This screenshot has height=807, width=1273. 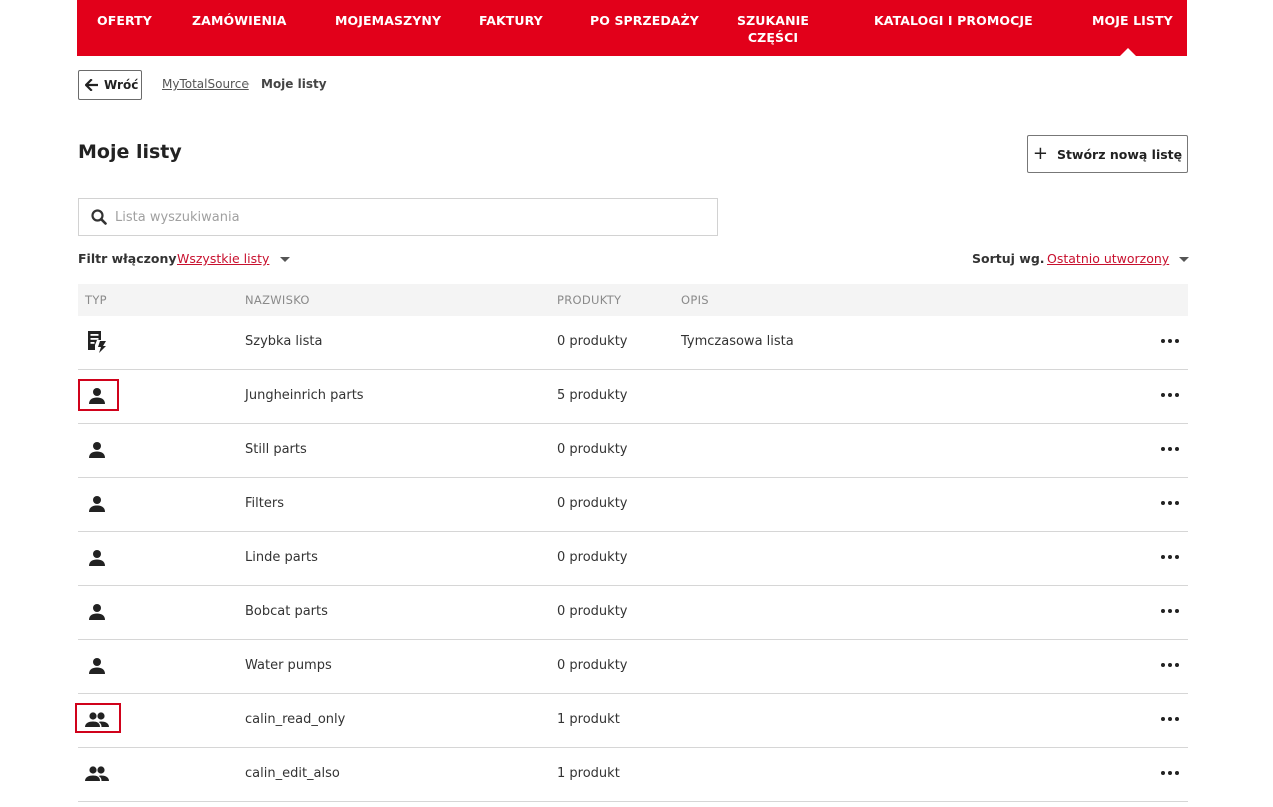 What do you see at coordinates (773, 29) in the screenshot?
I see `nav-item-szukanie-czesci: SZUKANIE CZĘŚCI` at bounding box center [773, 29].